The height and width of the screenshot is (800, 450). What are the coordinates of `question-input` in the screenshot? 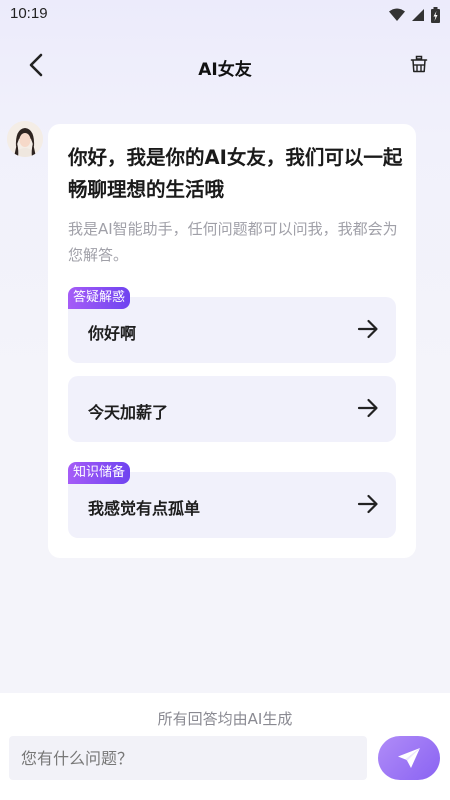 It's located at (188, 758).